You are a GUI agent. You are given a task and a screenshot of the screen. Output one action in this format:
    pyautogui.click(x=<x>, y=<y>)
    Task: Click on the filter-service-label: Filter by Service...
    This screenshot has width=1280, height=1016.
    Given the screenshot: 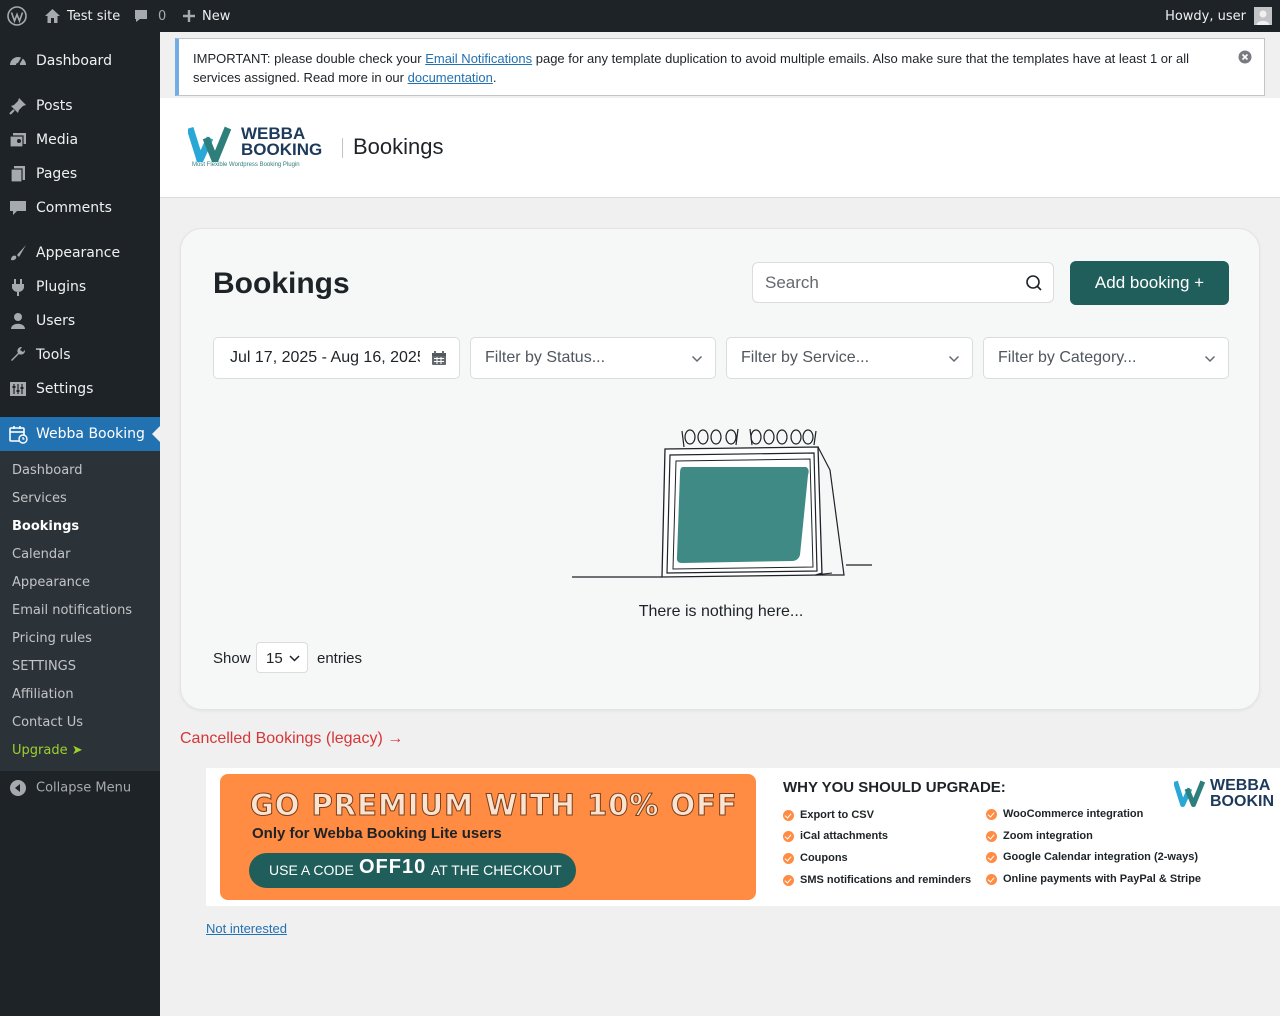 What is the action you would take?
    pyautogui.click(x=805, y=357)
    